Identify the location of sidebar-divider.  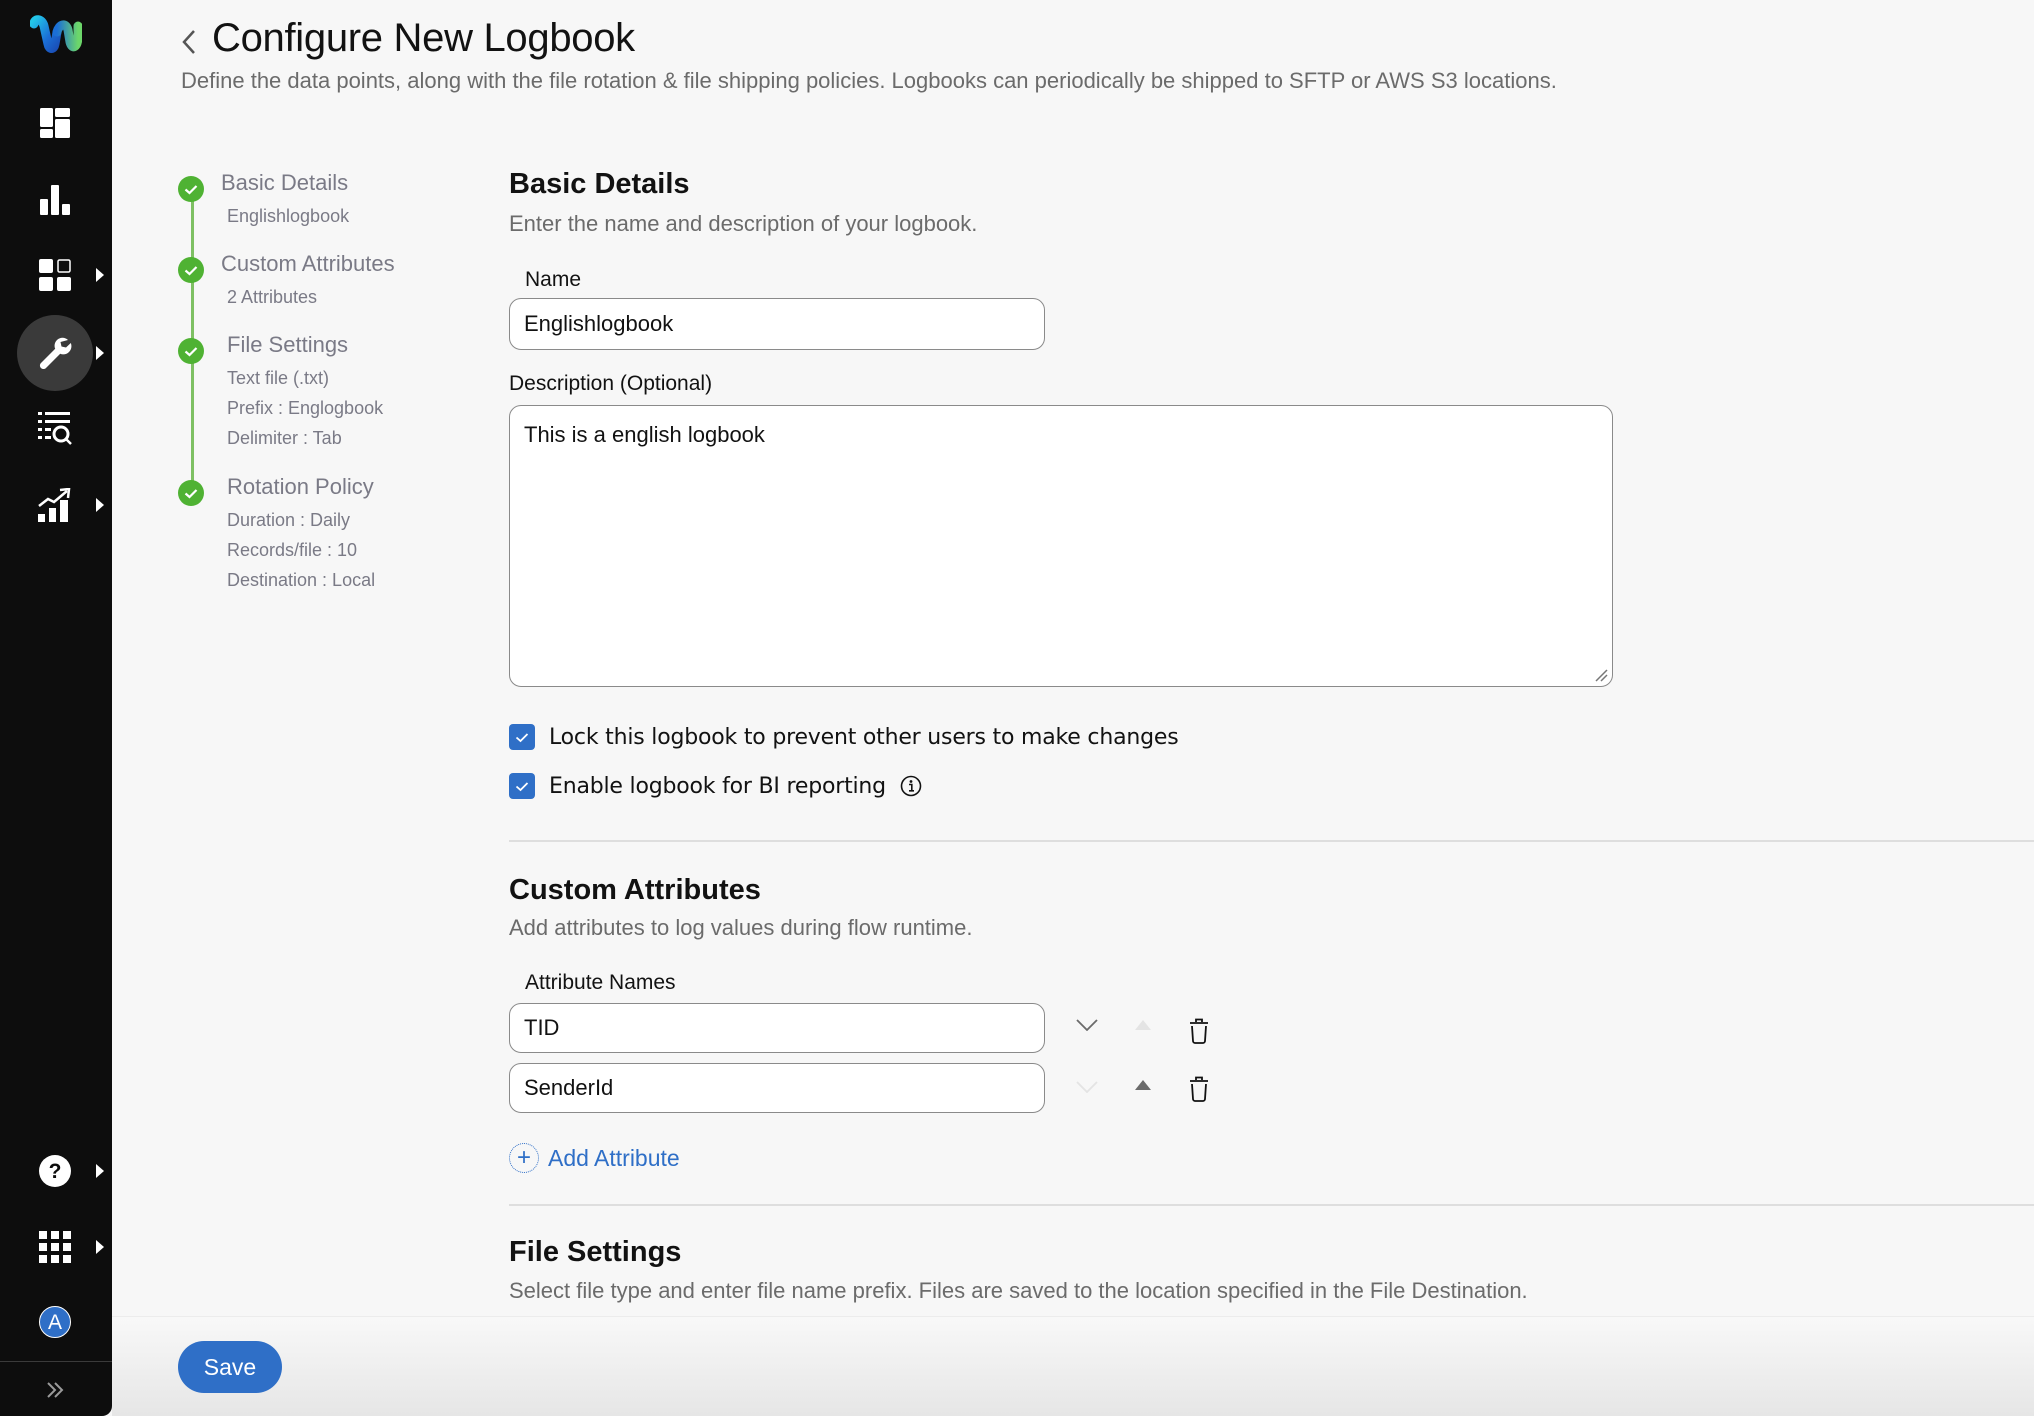
(56, 1361).